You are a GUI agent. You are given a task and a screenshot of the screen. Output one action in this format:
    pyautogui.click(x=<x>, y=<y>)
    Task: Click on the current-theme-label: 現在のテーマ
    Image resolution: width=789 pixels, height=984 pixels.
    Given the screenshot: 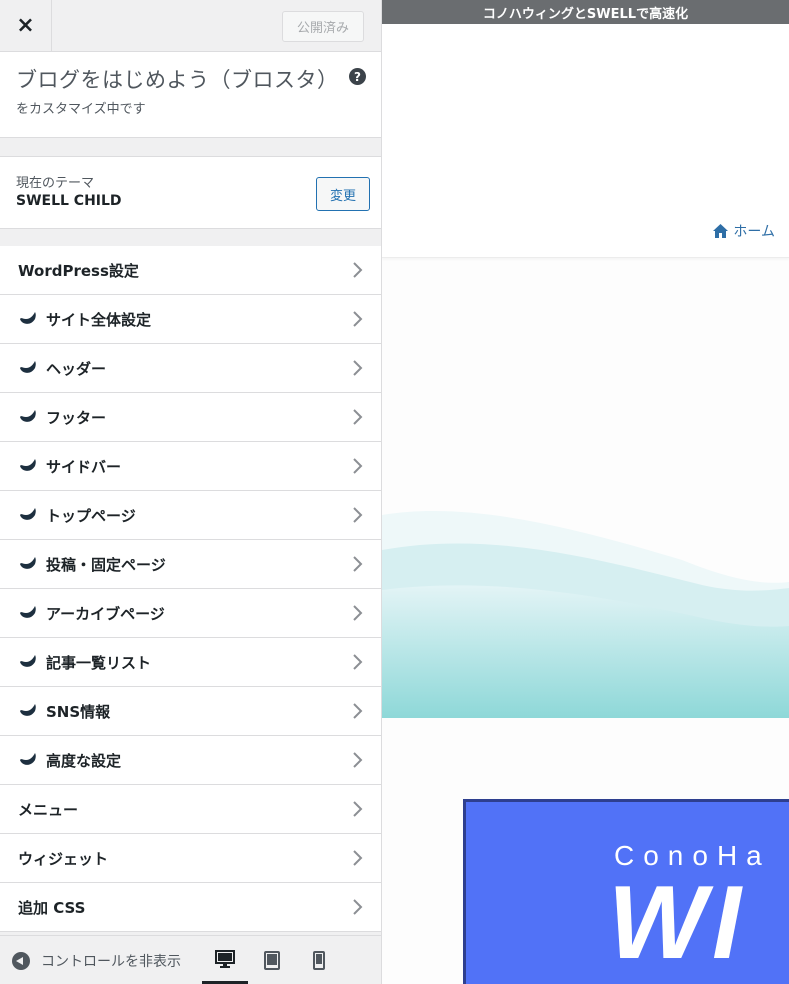 What is the action you would take?
    pyautogui.click(x=55, y=183)
    